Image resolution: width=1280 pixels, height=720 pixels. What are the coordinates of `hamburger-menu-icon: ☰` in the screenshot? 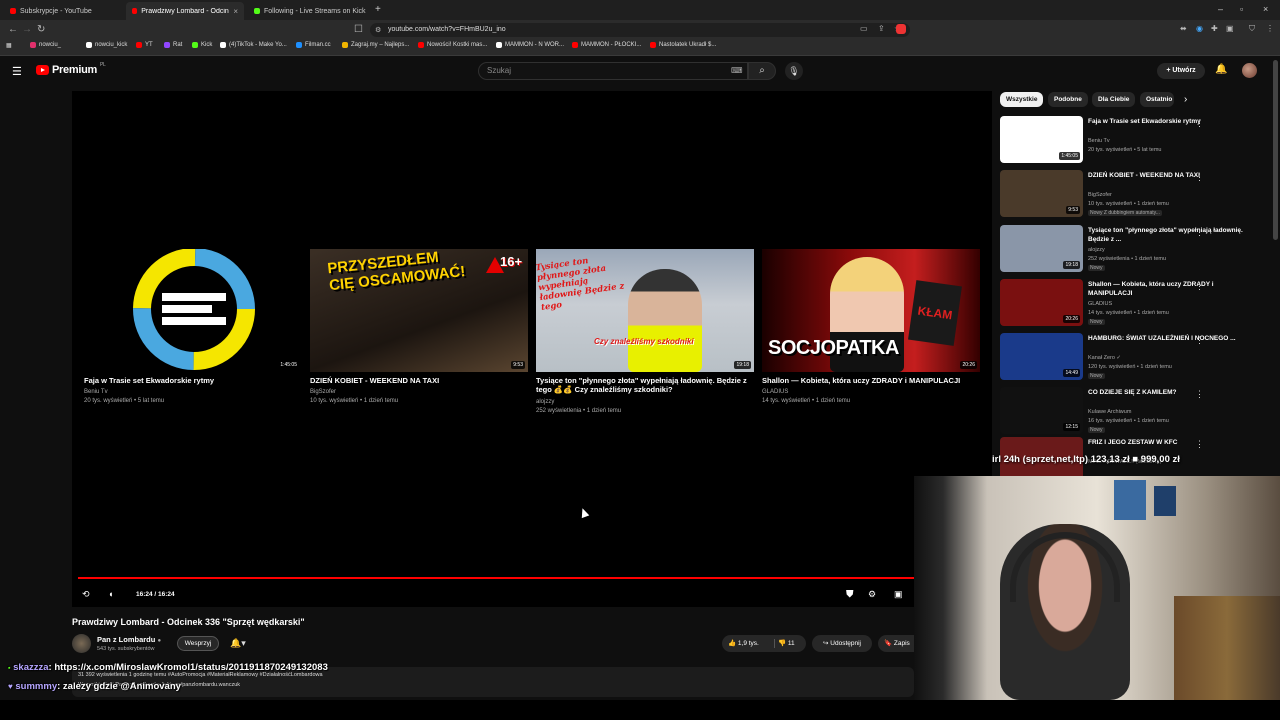 It's located at (17, 71).